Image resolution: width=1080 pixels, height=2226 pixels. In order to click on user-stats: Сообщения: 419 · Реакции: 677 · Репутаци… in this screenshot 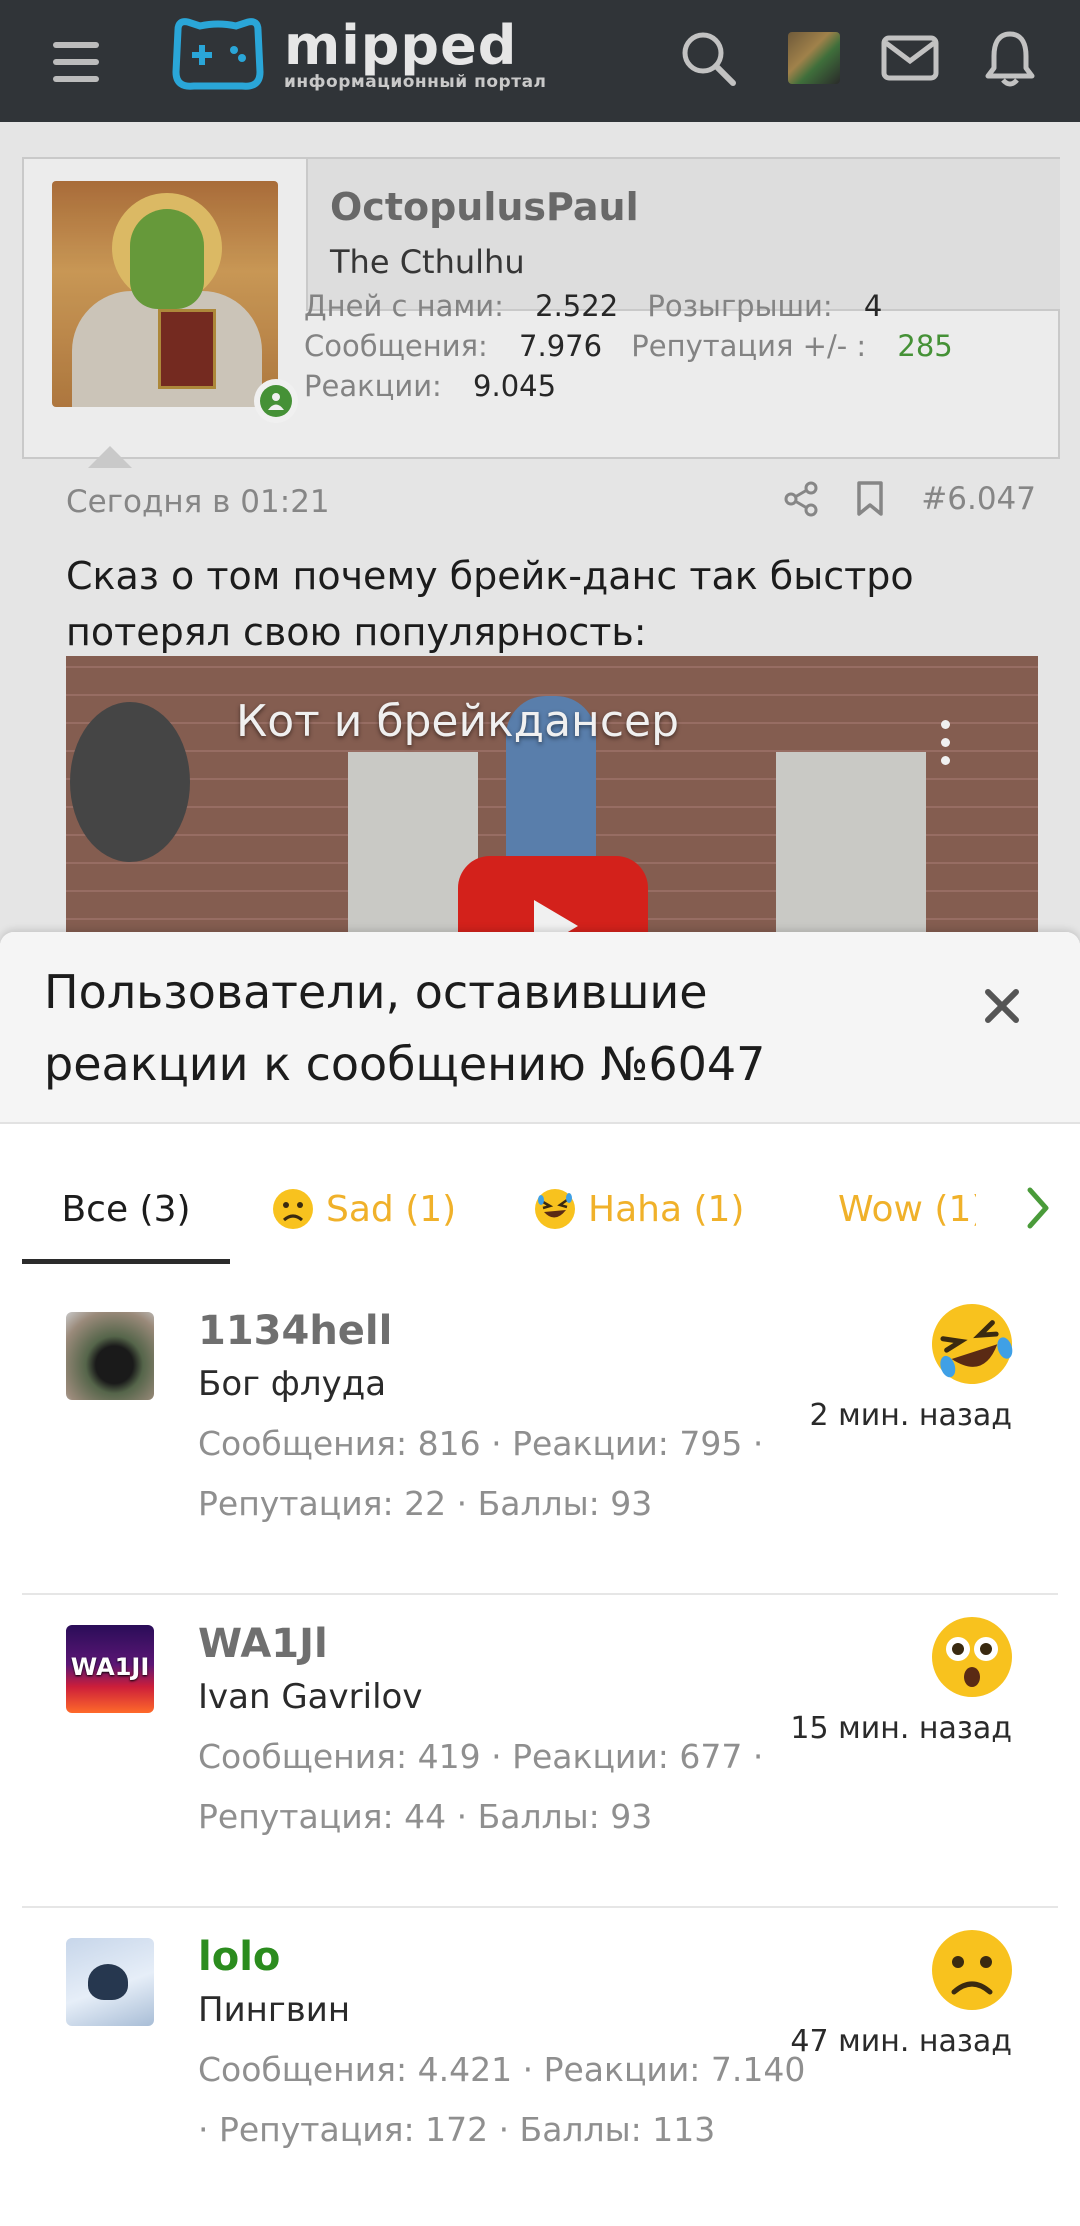, I will do `click(481, 1786)`.